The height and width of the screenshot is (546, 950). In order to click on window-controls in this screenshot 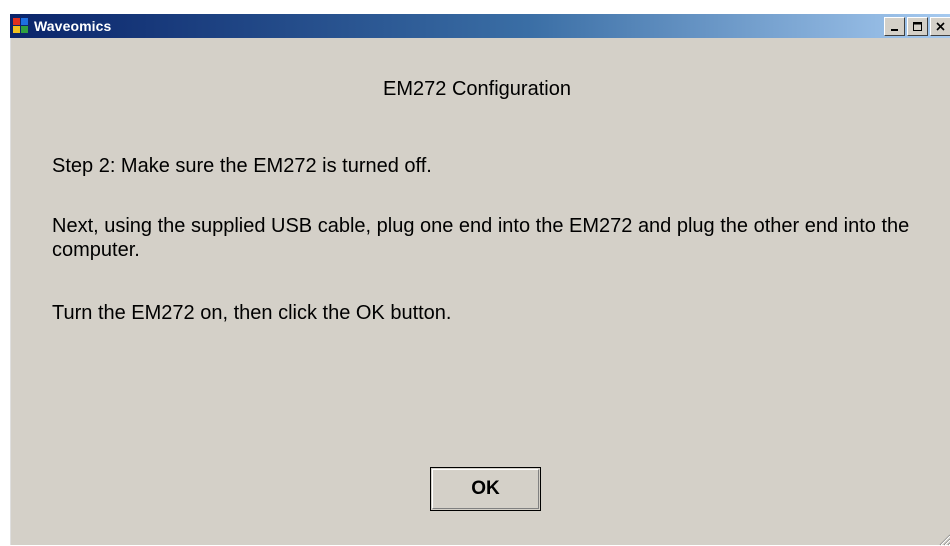, I will do `click(916, 26)`.